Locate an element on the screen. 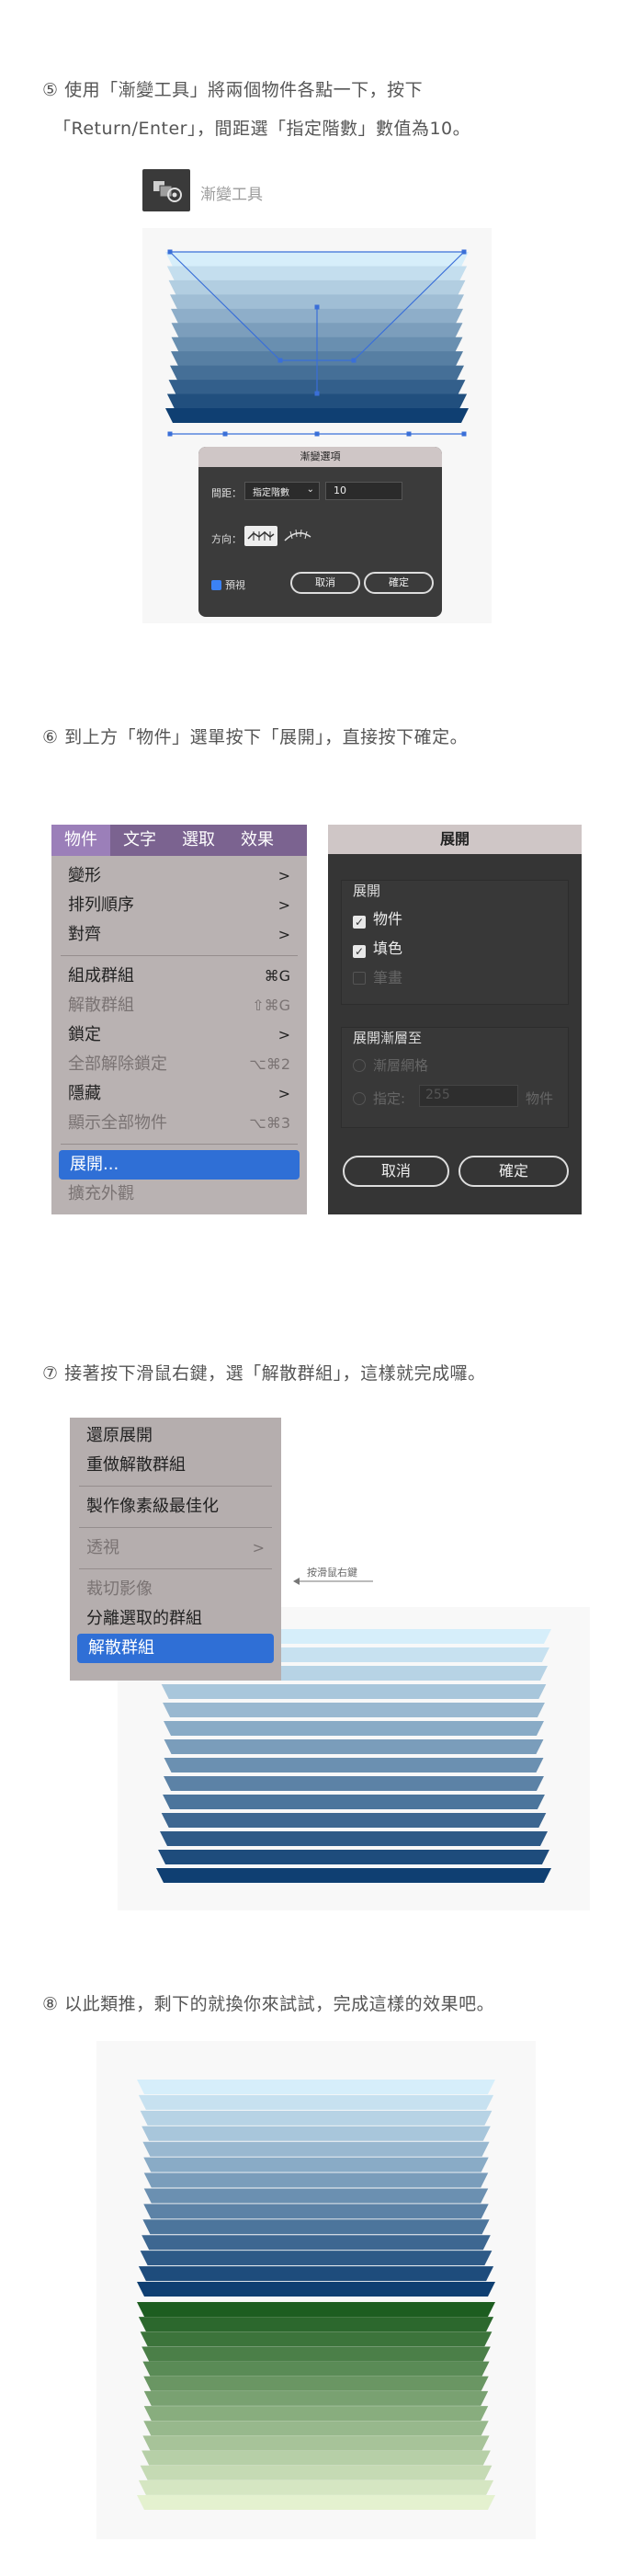 The image size is (634, 2576). menu-item: 分離選取的群組 is located at coordinates (175, 1619).